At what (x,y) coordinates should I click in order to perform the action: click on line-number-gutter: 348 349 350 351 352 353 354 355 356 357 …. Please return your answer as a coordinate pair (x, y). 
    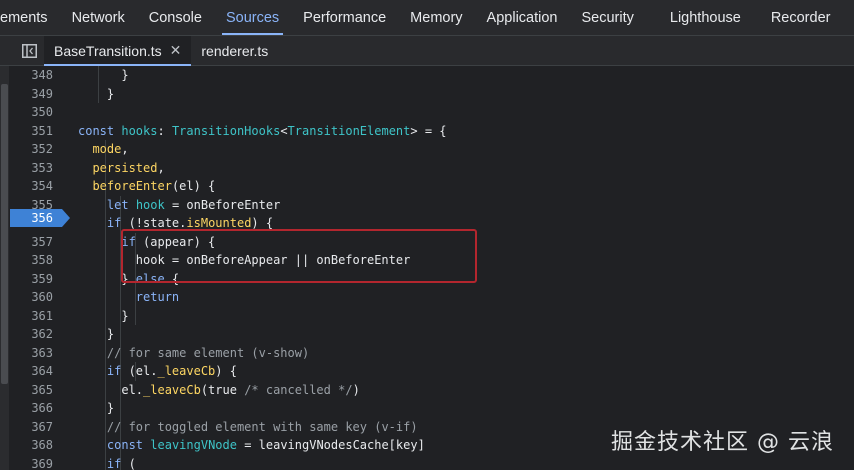
    Looking at the image, I should click on (40, 268).